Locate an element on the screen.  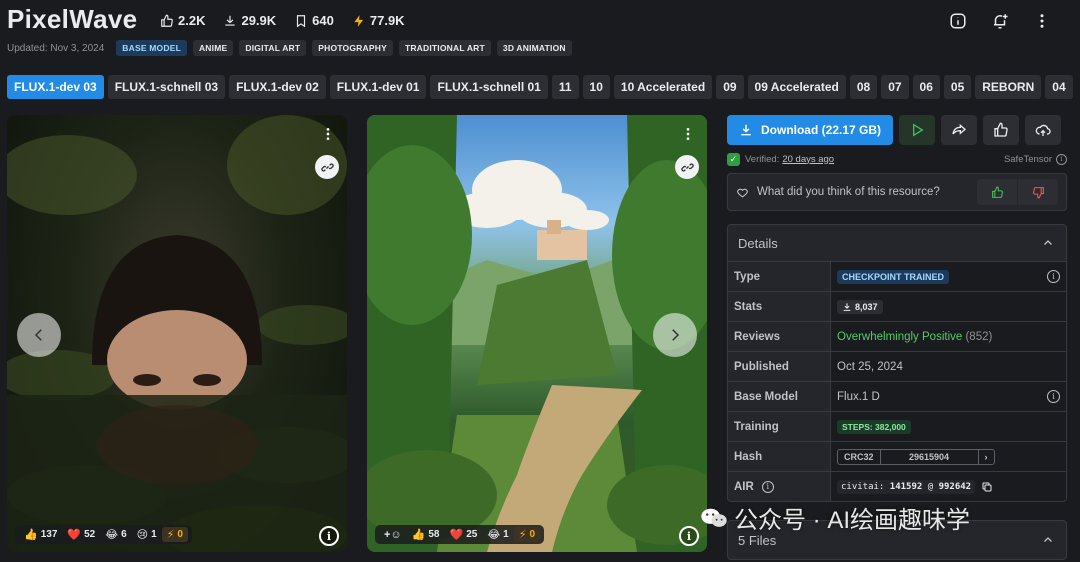
bookmark-icon is located at coordinates (301, 20).